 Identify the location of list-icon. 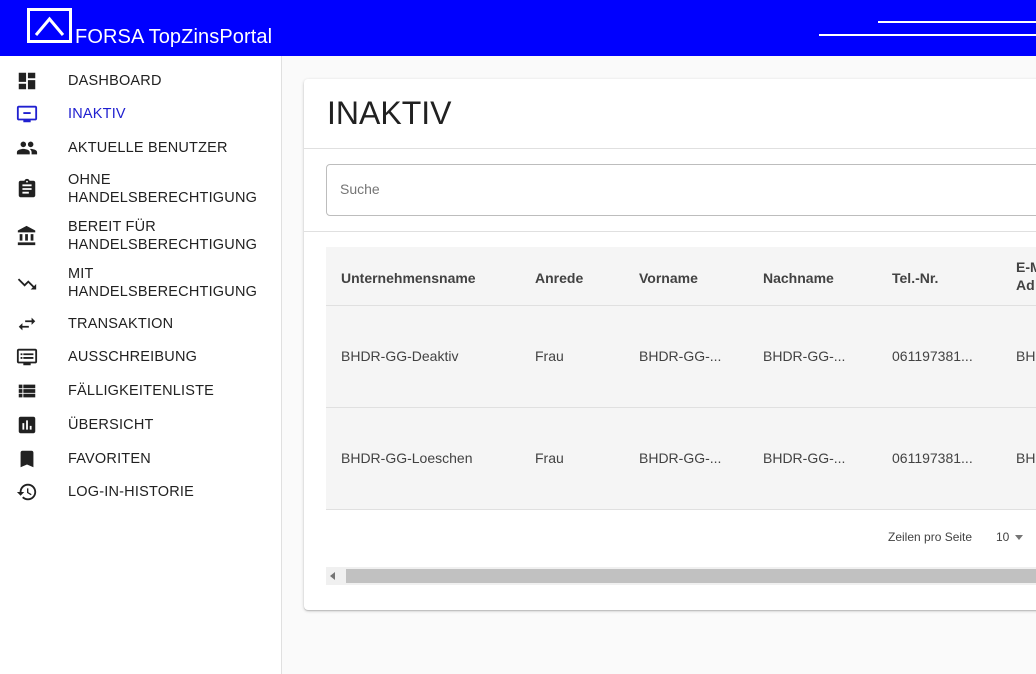
(27, 391).